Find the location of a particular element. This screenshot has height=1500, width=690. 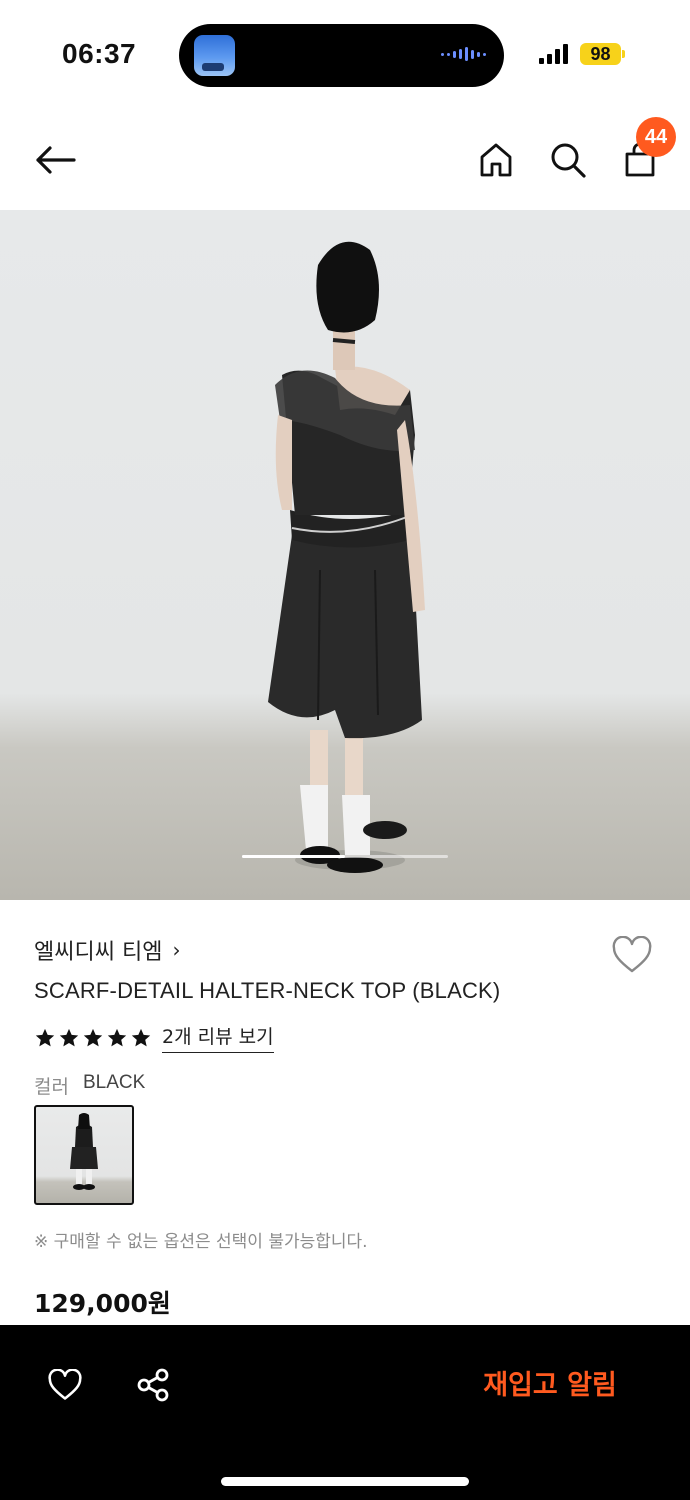

status-bar: 06:37 98 is located at coordinates (345, 50).